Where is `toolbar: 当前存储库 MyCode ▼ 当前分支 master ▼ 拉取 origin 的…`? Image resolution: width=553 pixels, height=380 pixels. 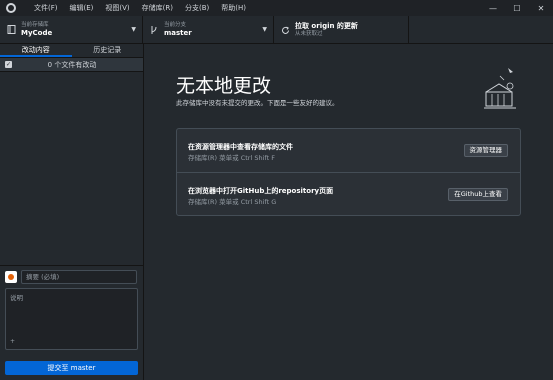
toolbar: 当前存储库 MyCode ▼ 当前分支 master ▼ 拉取 origin 的… is located at coordinates (276, 30).